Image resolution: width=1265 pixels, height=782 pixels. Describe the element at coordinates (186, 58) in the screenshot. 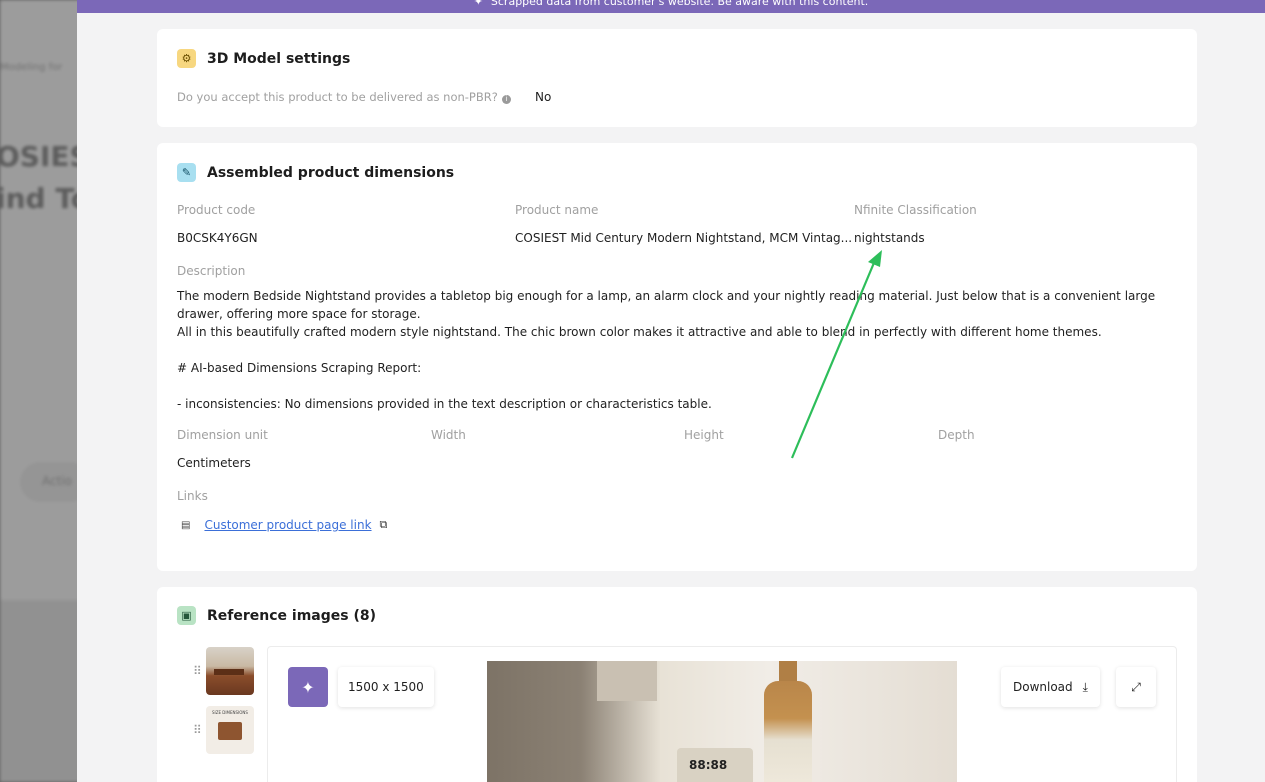

I see `gear-icon: ⚙` at that location.